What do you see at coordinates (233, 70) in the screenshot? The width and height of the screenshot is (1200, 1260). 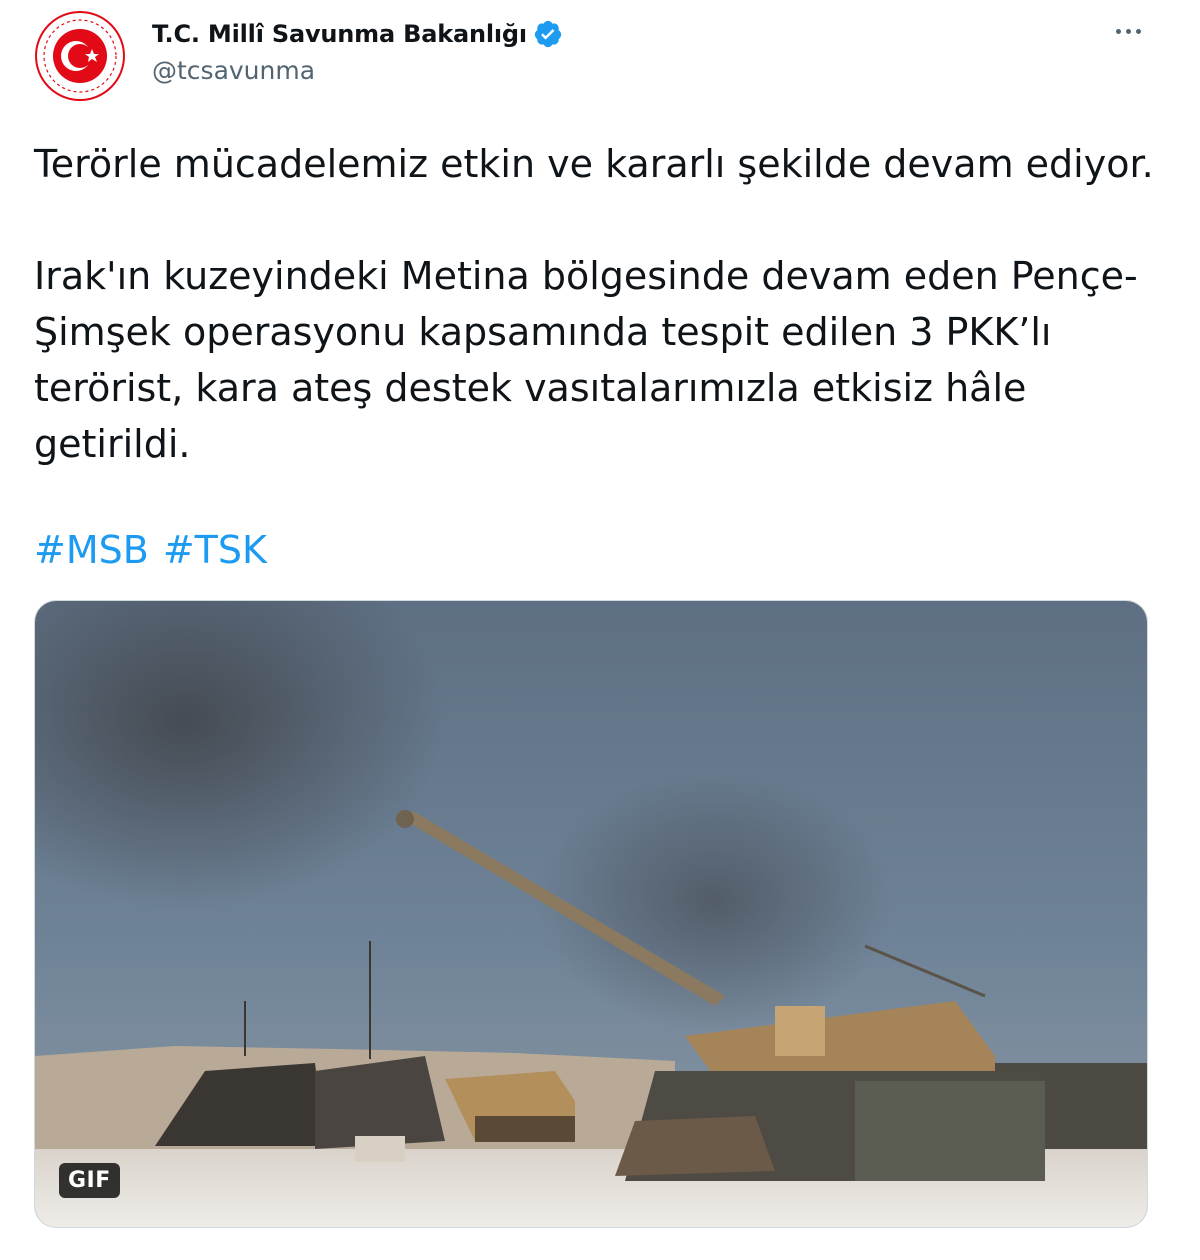 I see `handle: @tcsavunma` at bounding box center [233, 70].